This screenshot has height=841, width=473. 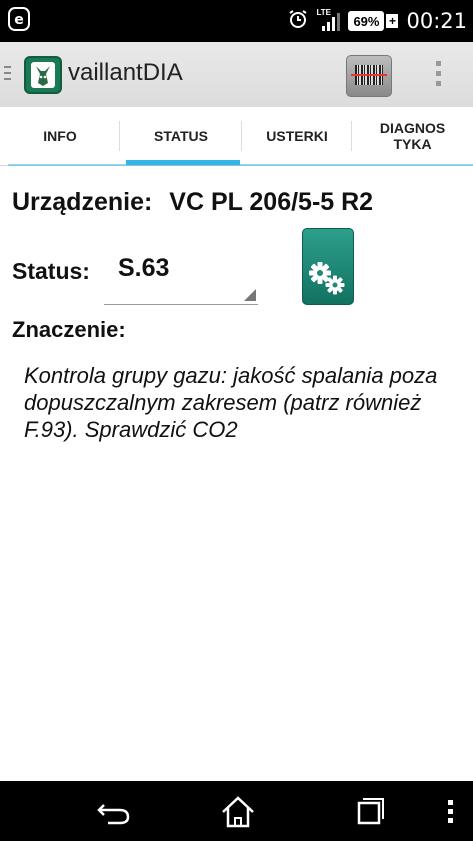 I want to click on back-icon, so click(x=114, y=813).